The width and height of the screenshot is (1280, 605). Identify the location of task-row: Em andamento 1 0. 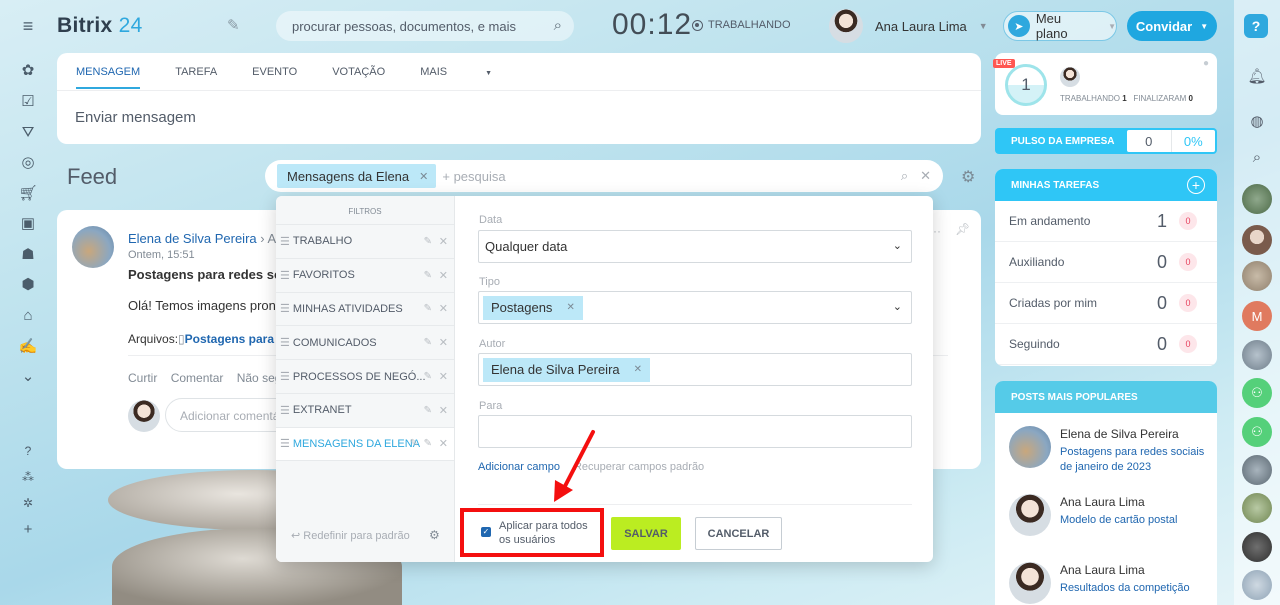
(1106, 221).